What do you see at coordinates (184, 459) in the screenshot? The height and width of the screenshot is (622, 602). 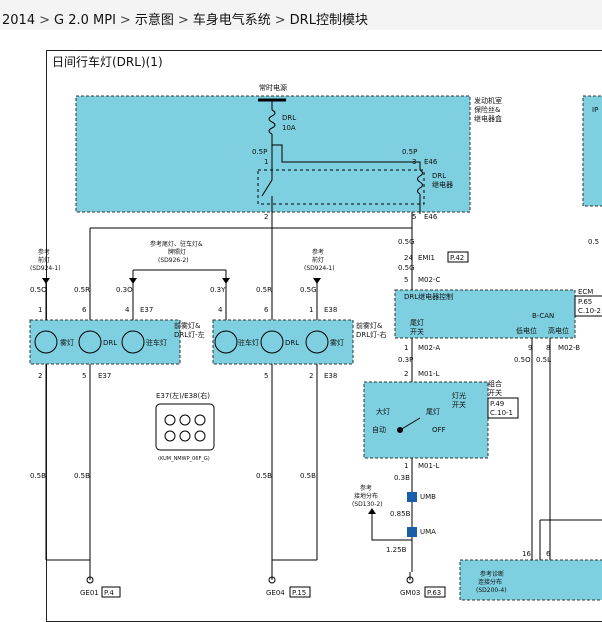 I see `connector-part: (KUM_NMWP_06F_G)` at bounding box center [184, 459].